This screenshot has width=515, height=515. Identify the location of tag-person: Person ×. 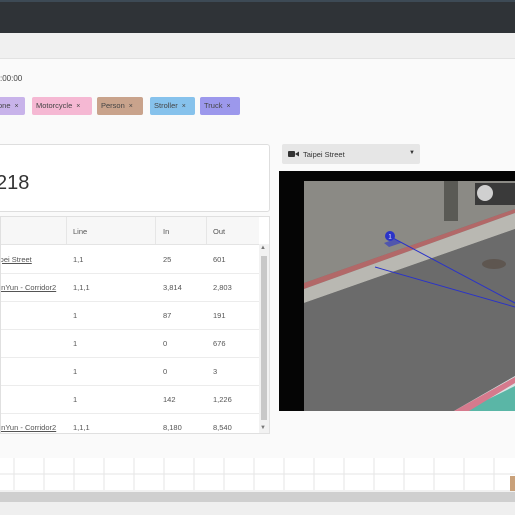
(120, 106).